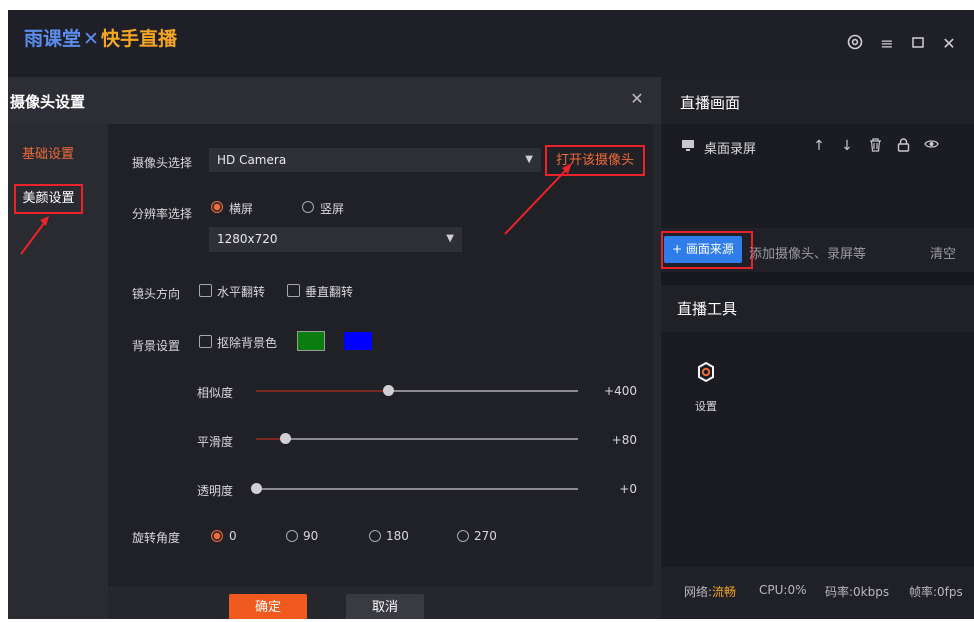 The height and width of the screenshot is (622, 974). I want to click on similarity-knob, so click(388, 390).